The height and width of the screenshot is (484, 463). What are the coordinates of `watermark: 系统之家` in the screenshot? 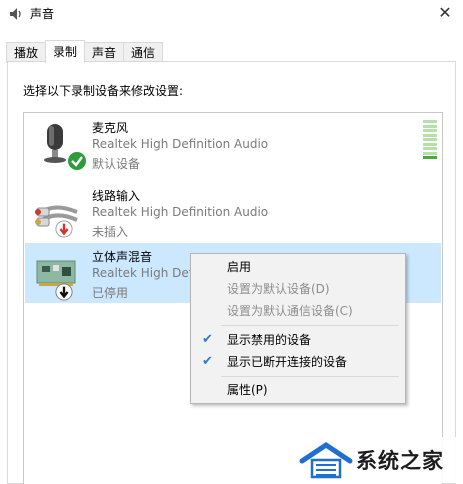 It's located at (377, 460).